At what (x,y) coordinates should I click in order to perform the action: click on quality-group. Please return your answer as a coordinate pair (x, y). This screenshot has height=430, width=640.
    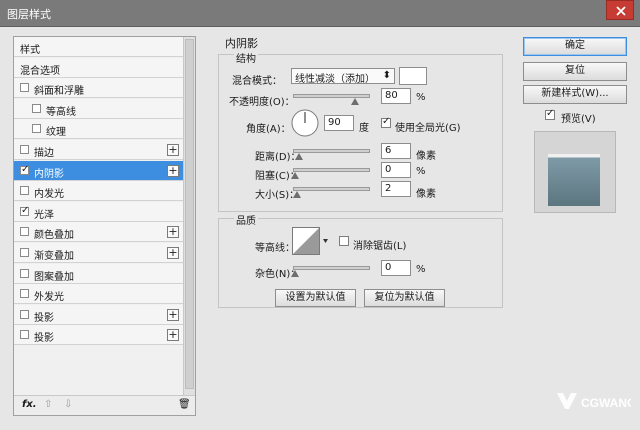
    Looking at the image, I should click on (360, 263).